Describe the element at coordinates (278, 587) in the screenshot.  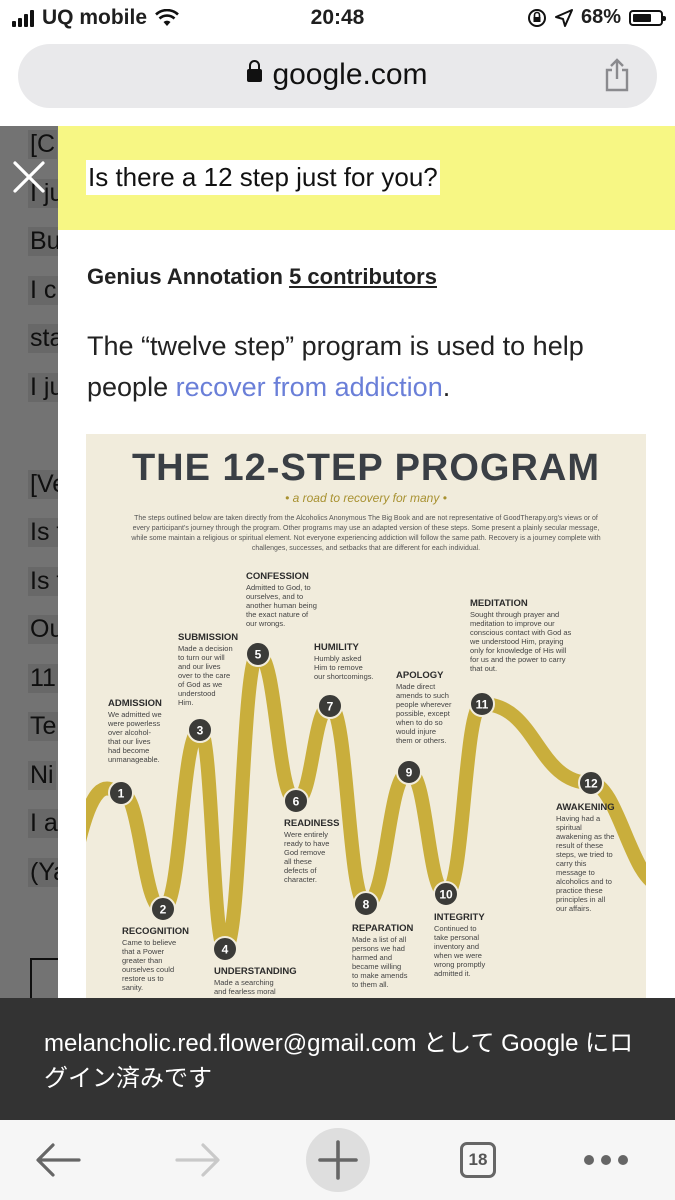
I see `step-description-line: Admitted to God, to` at that location.